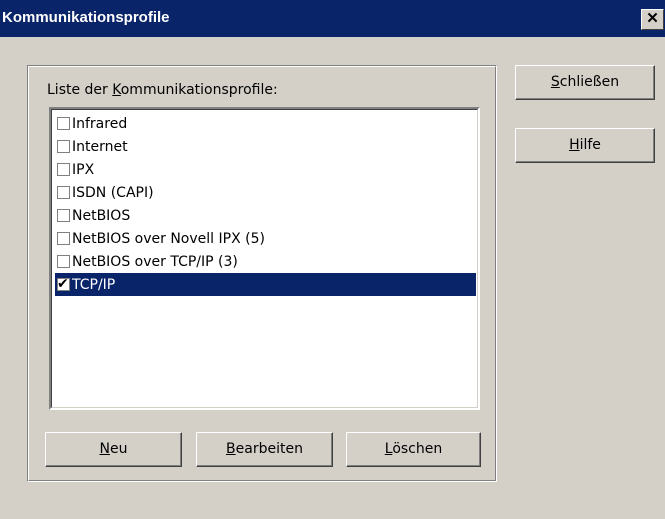 Image resolution: width=665 pixels, height=519 pixels. Describe the element at coordinates (118, 449) in the screenshot. I see `new-button-label: eu` at that location.